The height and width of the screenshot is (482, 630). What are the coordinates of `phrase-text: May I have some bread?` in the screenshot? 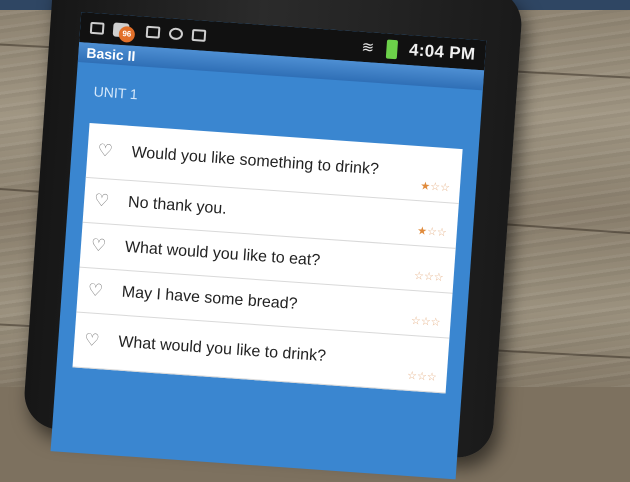 It's located at (210, 298).